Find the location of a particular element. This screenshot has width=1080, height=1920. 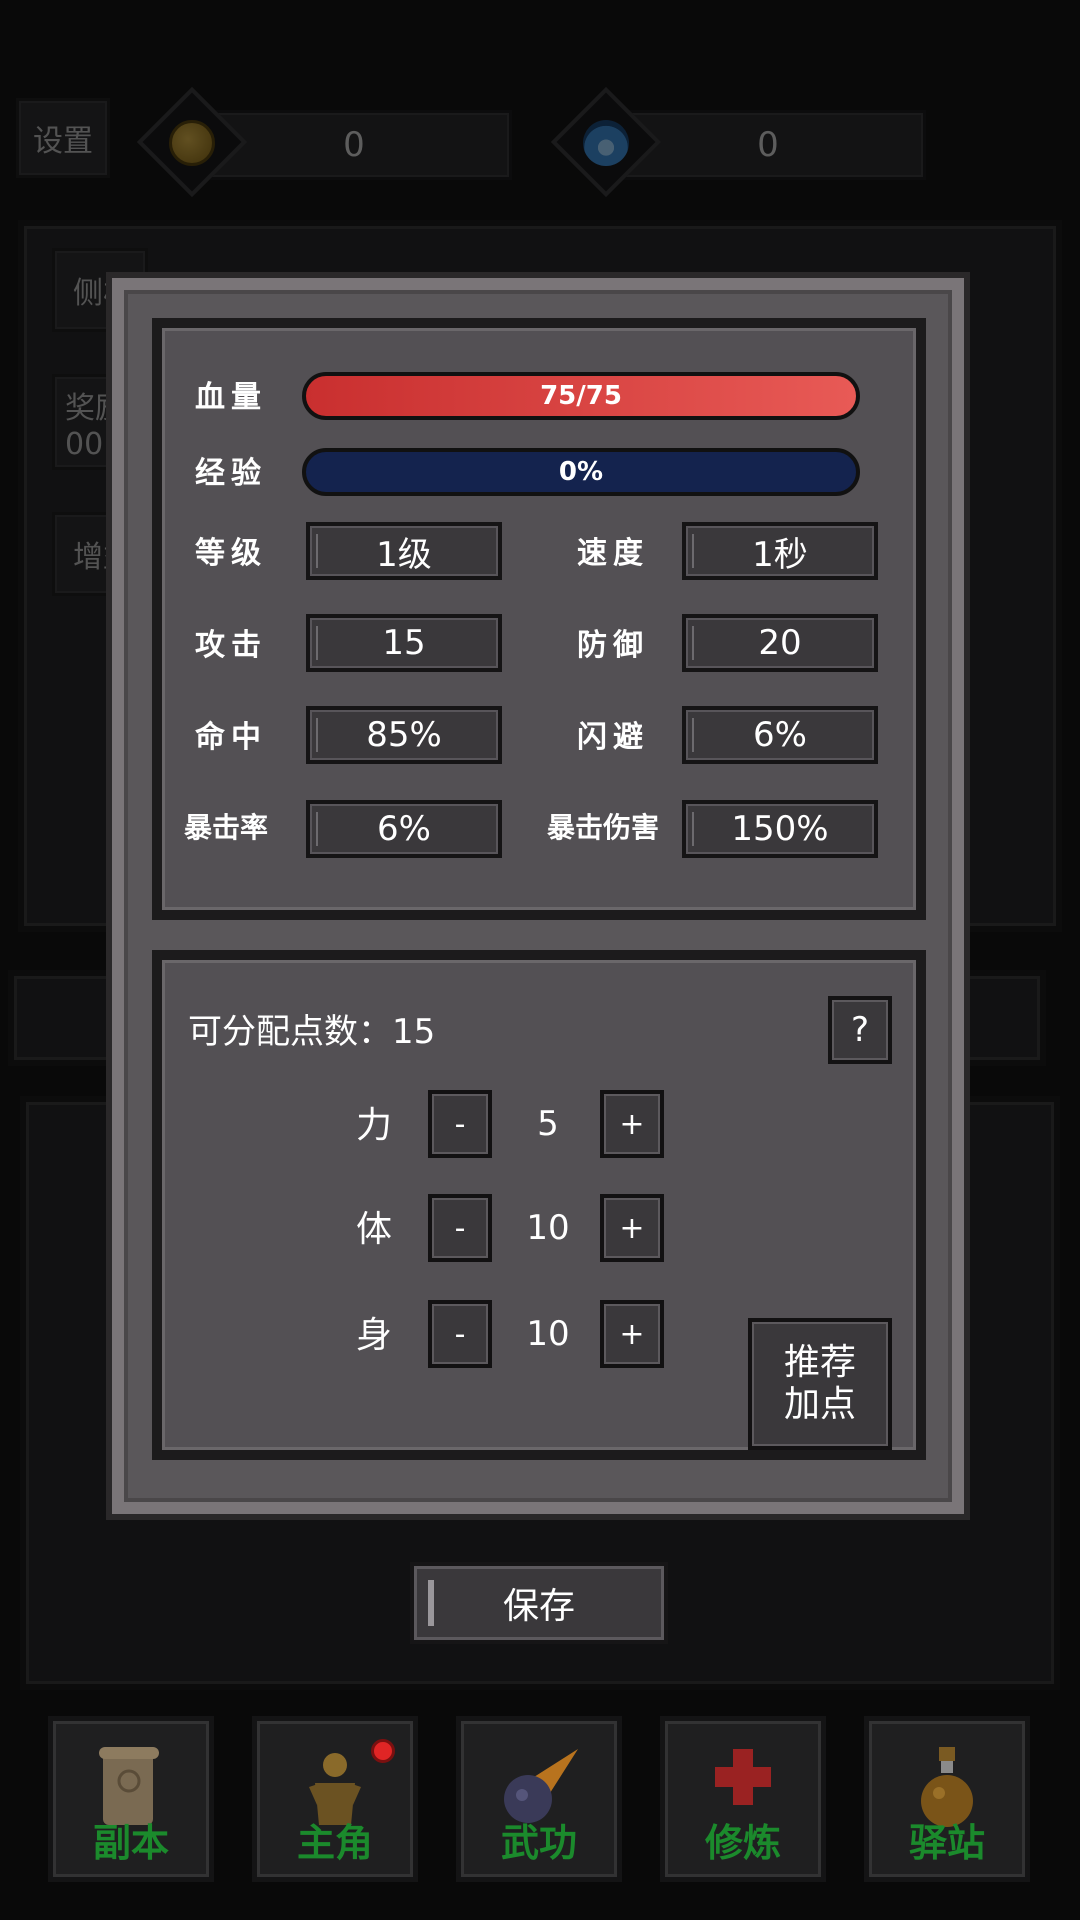

notification-badge is located at coordinates (383, 1751).